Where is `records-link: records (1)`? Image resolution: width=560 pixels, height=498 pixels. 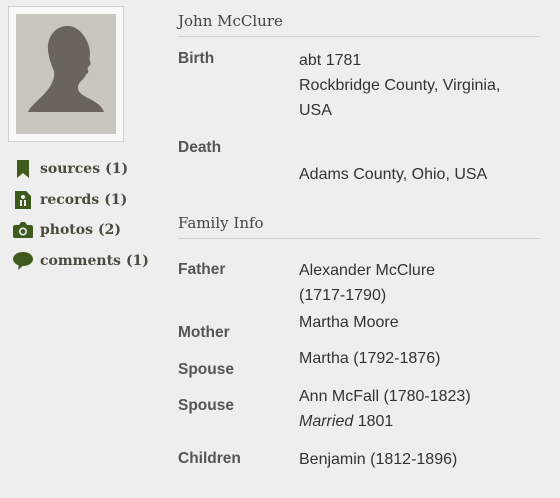 records-link: records (1) is located at coordinates (81, 200).